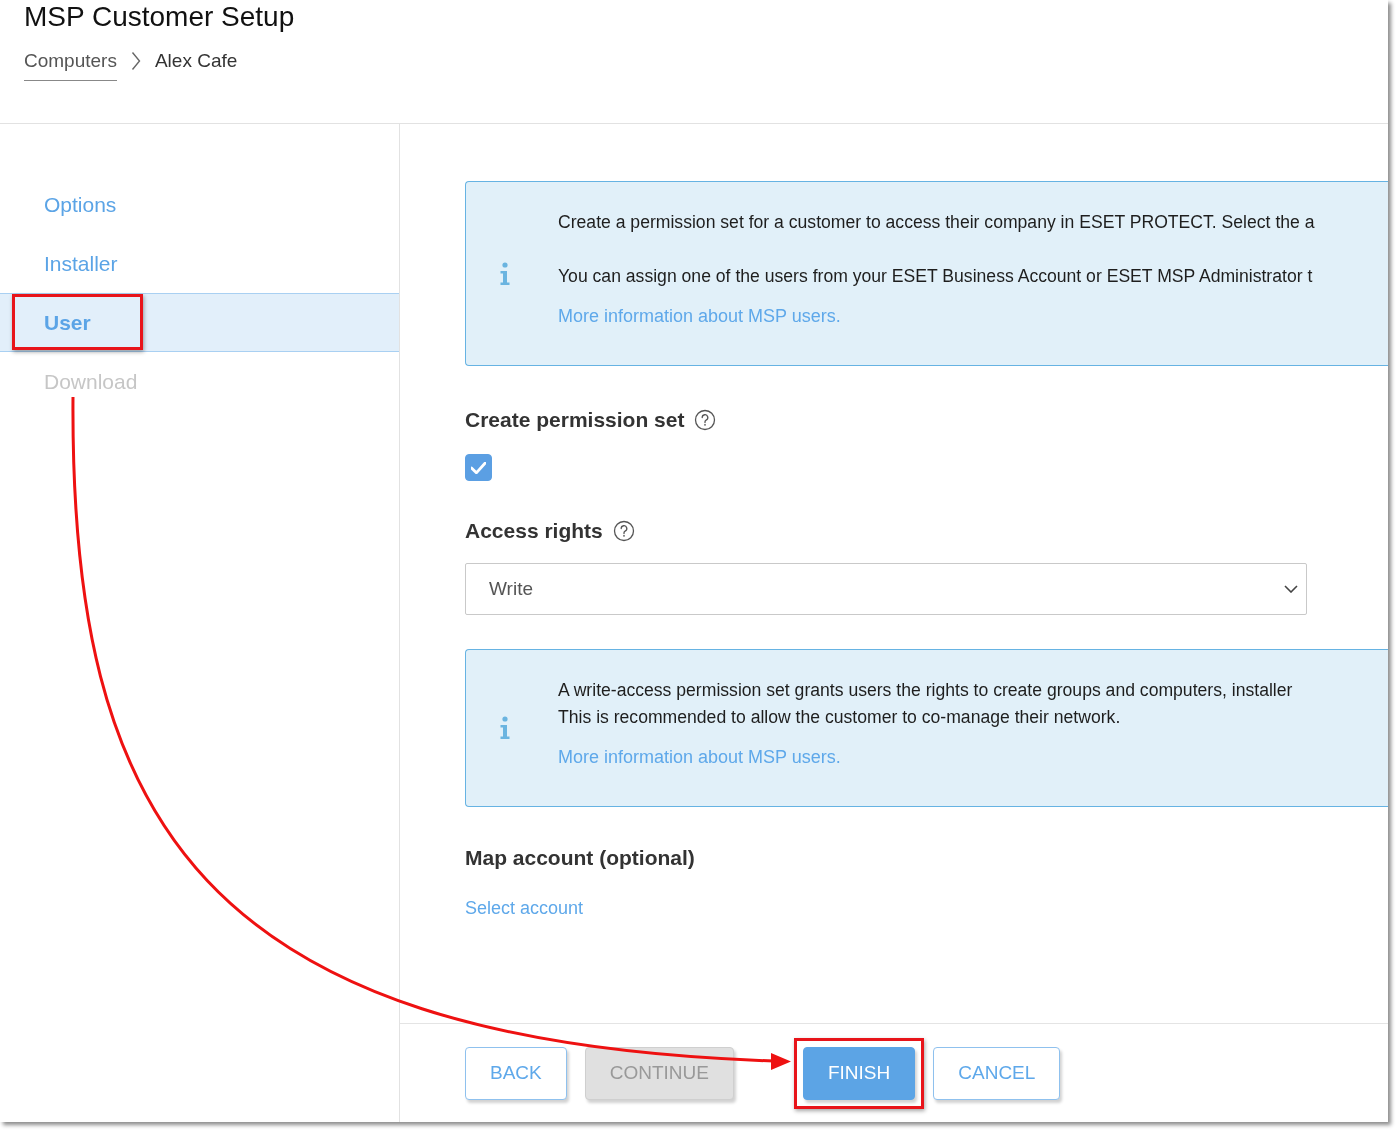  What do you see at coordinates (859, 1073) in the screenshot?
I see `finish-button: FINISH` at bounding box center [859, 1073].